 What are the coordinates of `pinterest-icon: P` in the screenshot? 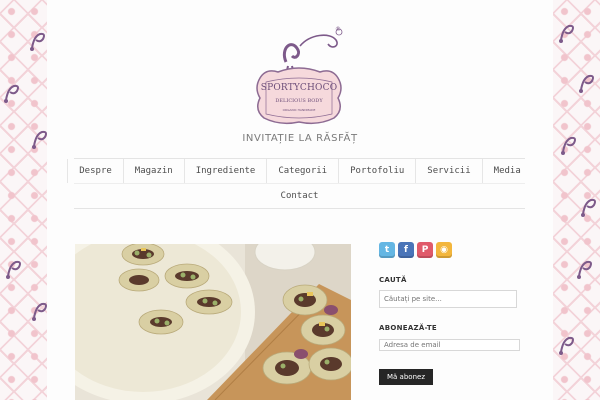 It's located at (425, 250).